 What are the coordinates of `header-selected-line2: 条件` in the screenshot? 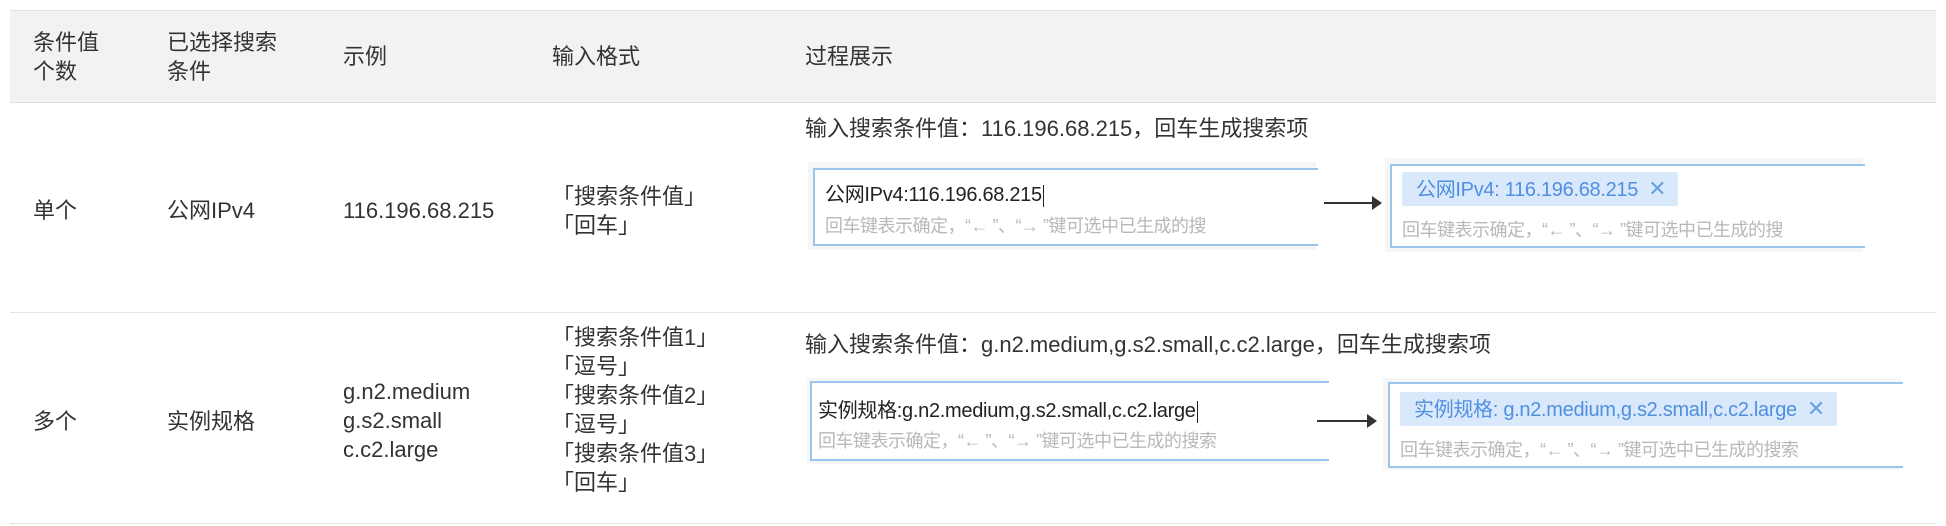 It's located at (189, 71).